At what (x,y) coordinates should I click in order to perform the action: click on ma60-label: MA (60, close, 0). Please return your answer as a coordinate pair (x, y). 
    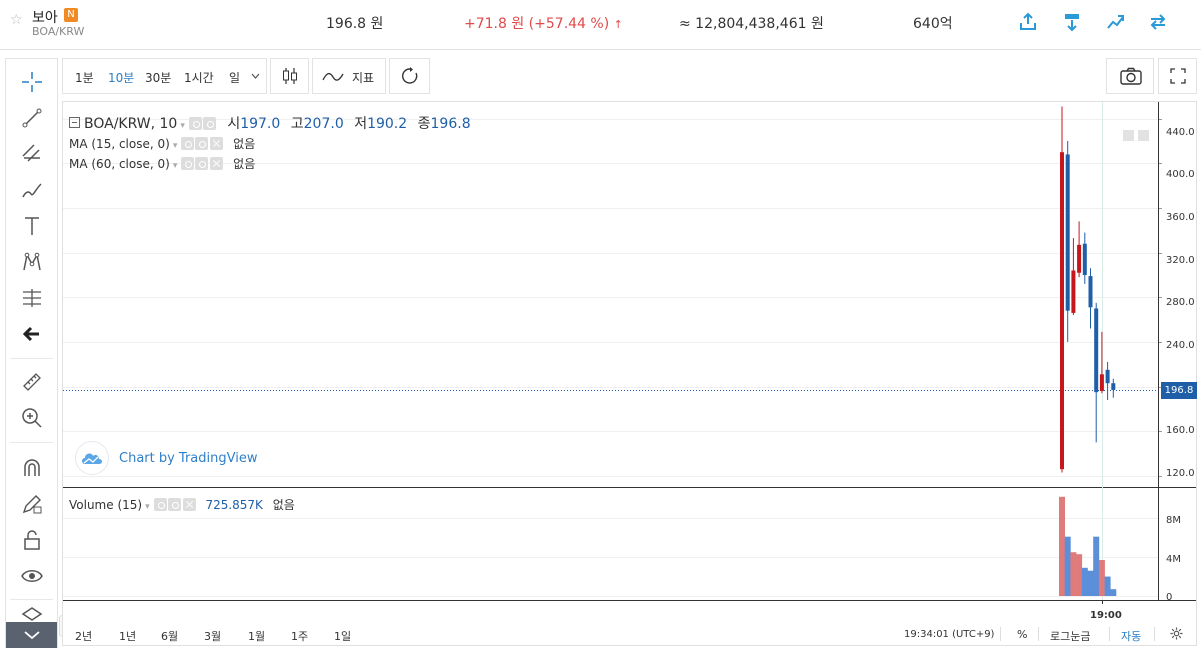
    Looking at the image, I should click on (119, 164).